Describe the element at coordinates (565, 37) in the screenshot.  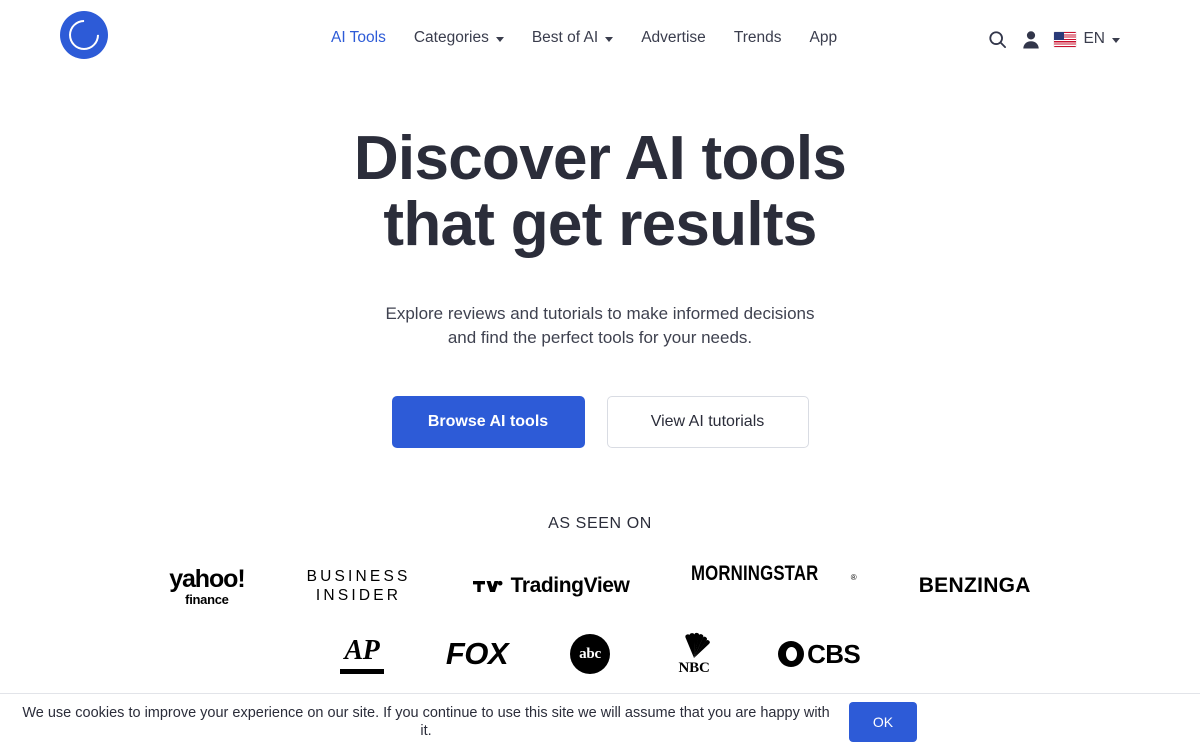
I see `nav-label: Best of AI` at that location.